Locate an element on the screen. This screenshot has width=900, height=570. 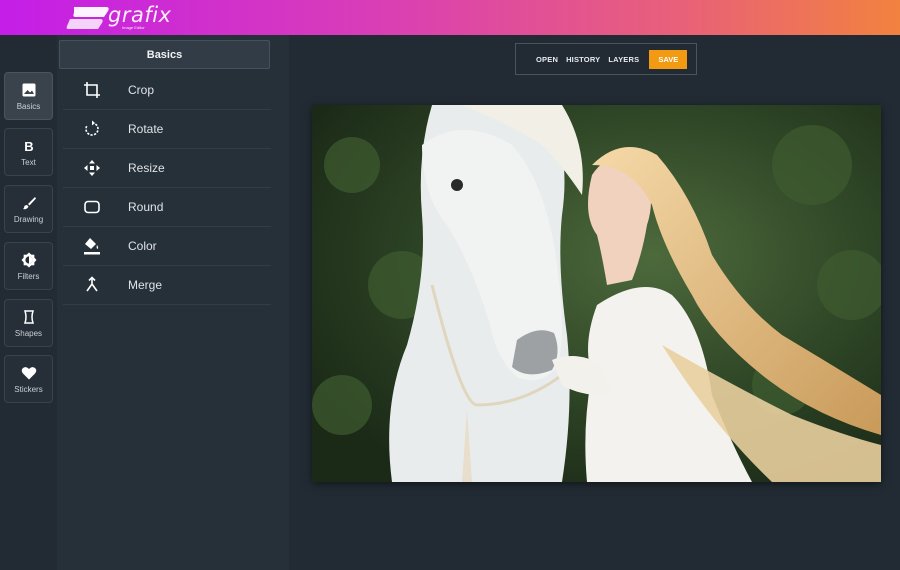
rail-item-label: Basics is located at coordinates (28, 106).